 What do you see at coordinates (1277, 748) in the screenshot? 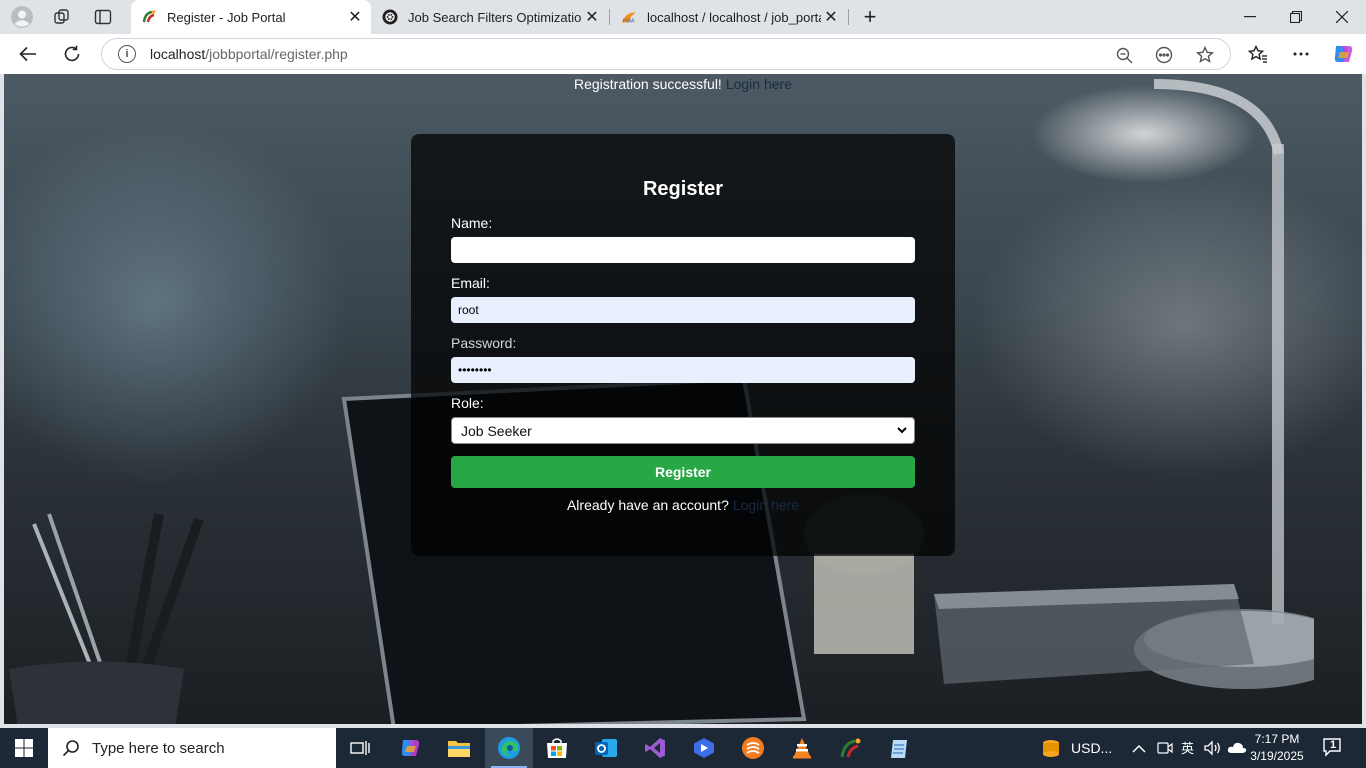
I see `system-clock: 7:17 PM 3/19/2025` at bounding box center [1277, 748].